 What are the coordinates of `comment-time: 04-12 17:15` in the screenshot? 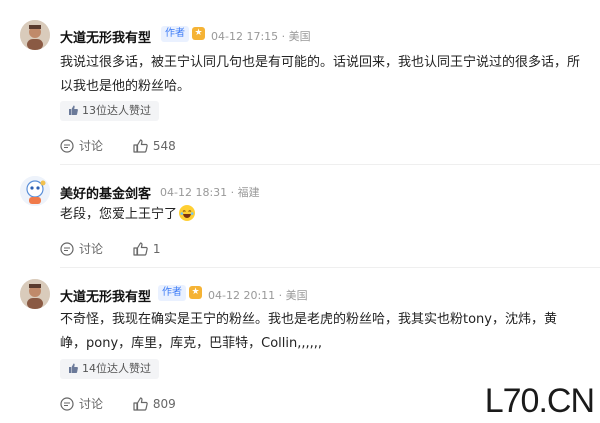 It's located at (245, 36).